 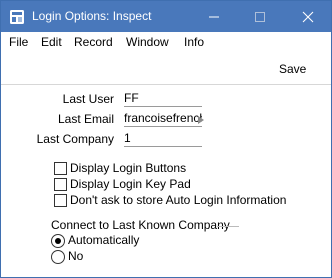 I want to click on maximize-button, so click(x=260, y=16).